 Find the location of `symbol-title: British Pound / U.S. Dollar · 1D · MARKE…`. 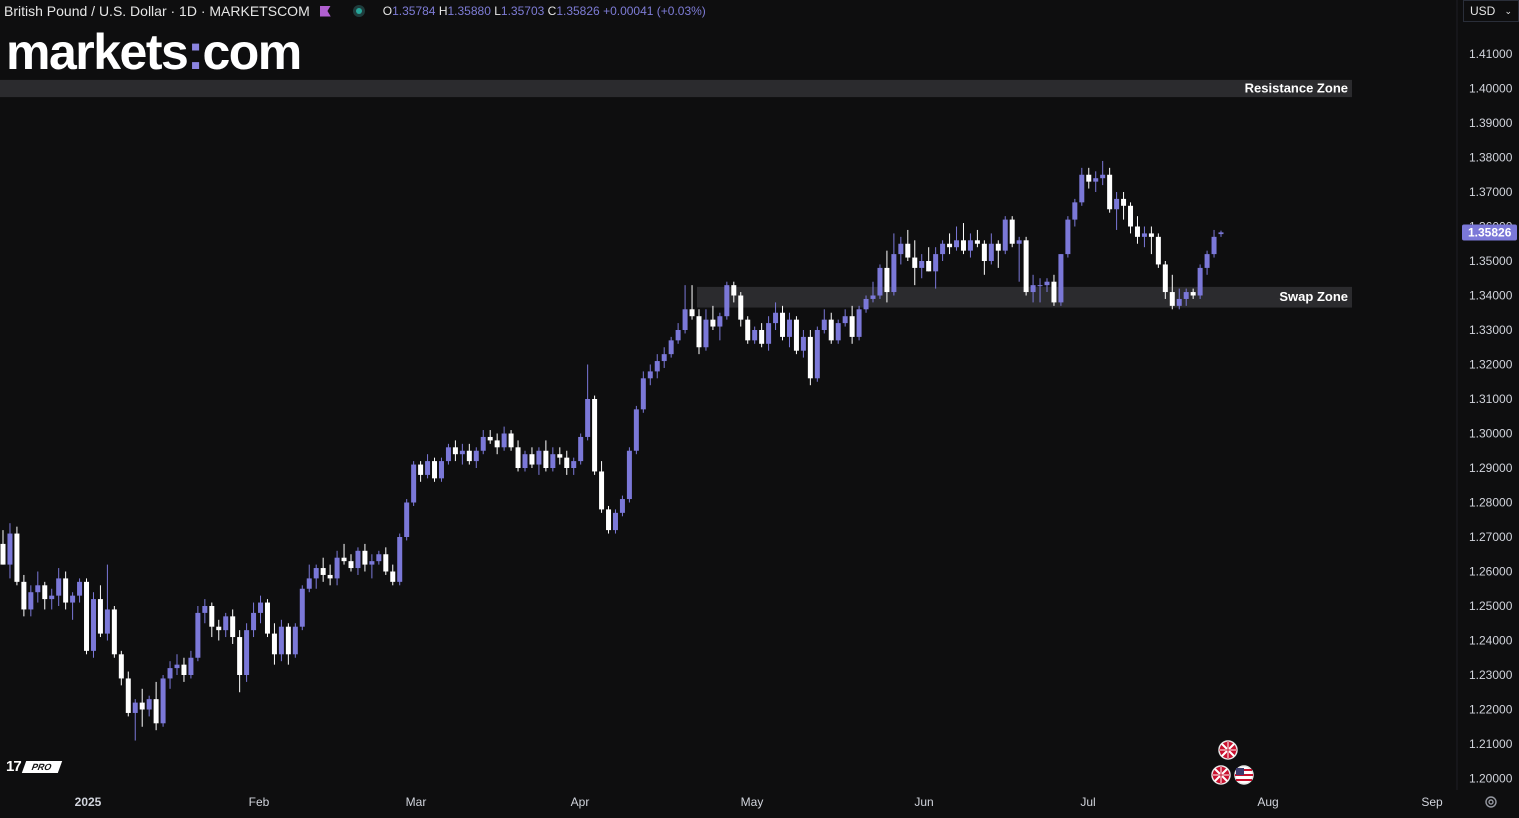

symbol-title: British Pound / U.S. Dollar · 1D · MARKE… is located at coordinates (157, 11).